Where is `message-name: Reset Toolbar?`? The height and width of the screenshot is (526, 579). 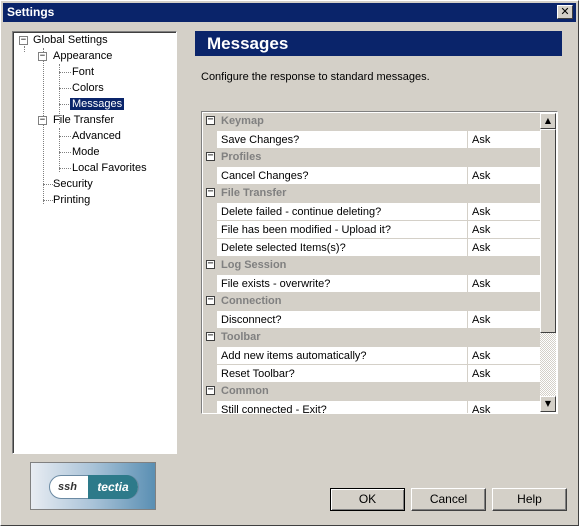
message-name: Reset Toolbar? is located at coordinates (342, 374).